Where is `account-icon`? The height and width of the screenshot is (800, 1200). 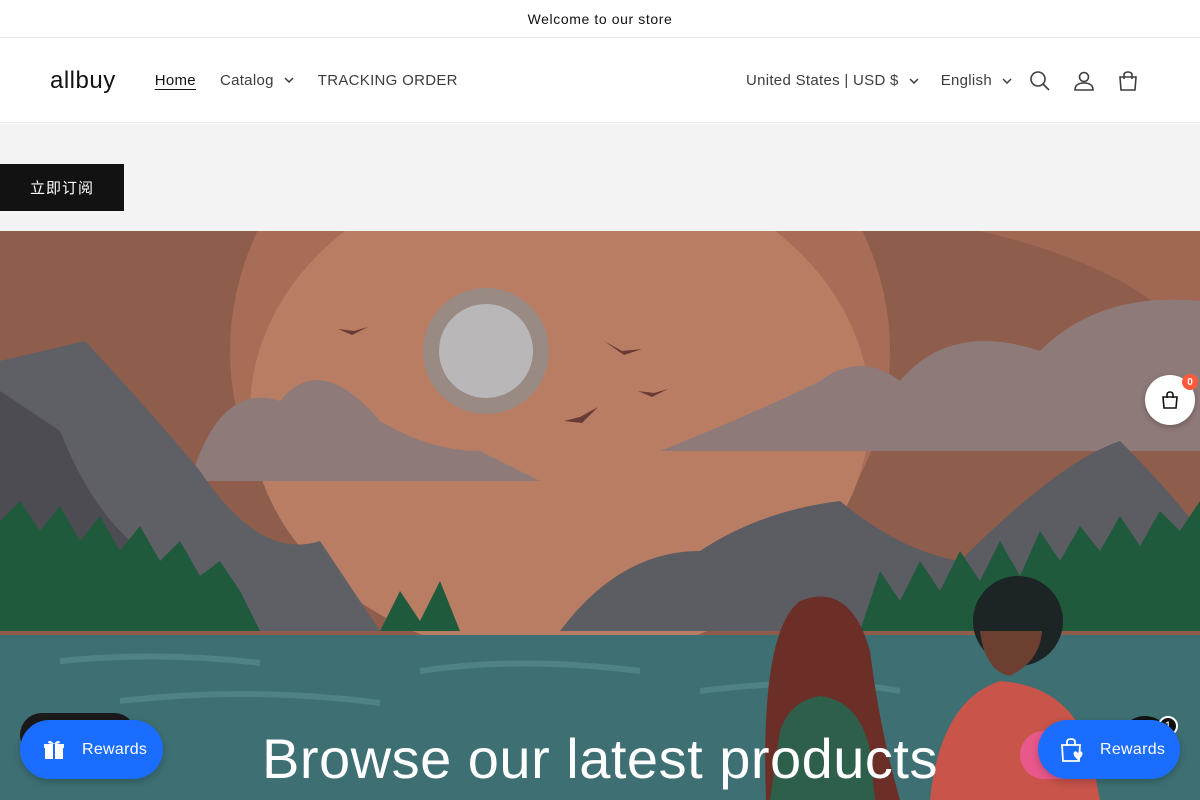
account-icon is located at coordinates (1084, 81).